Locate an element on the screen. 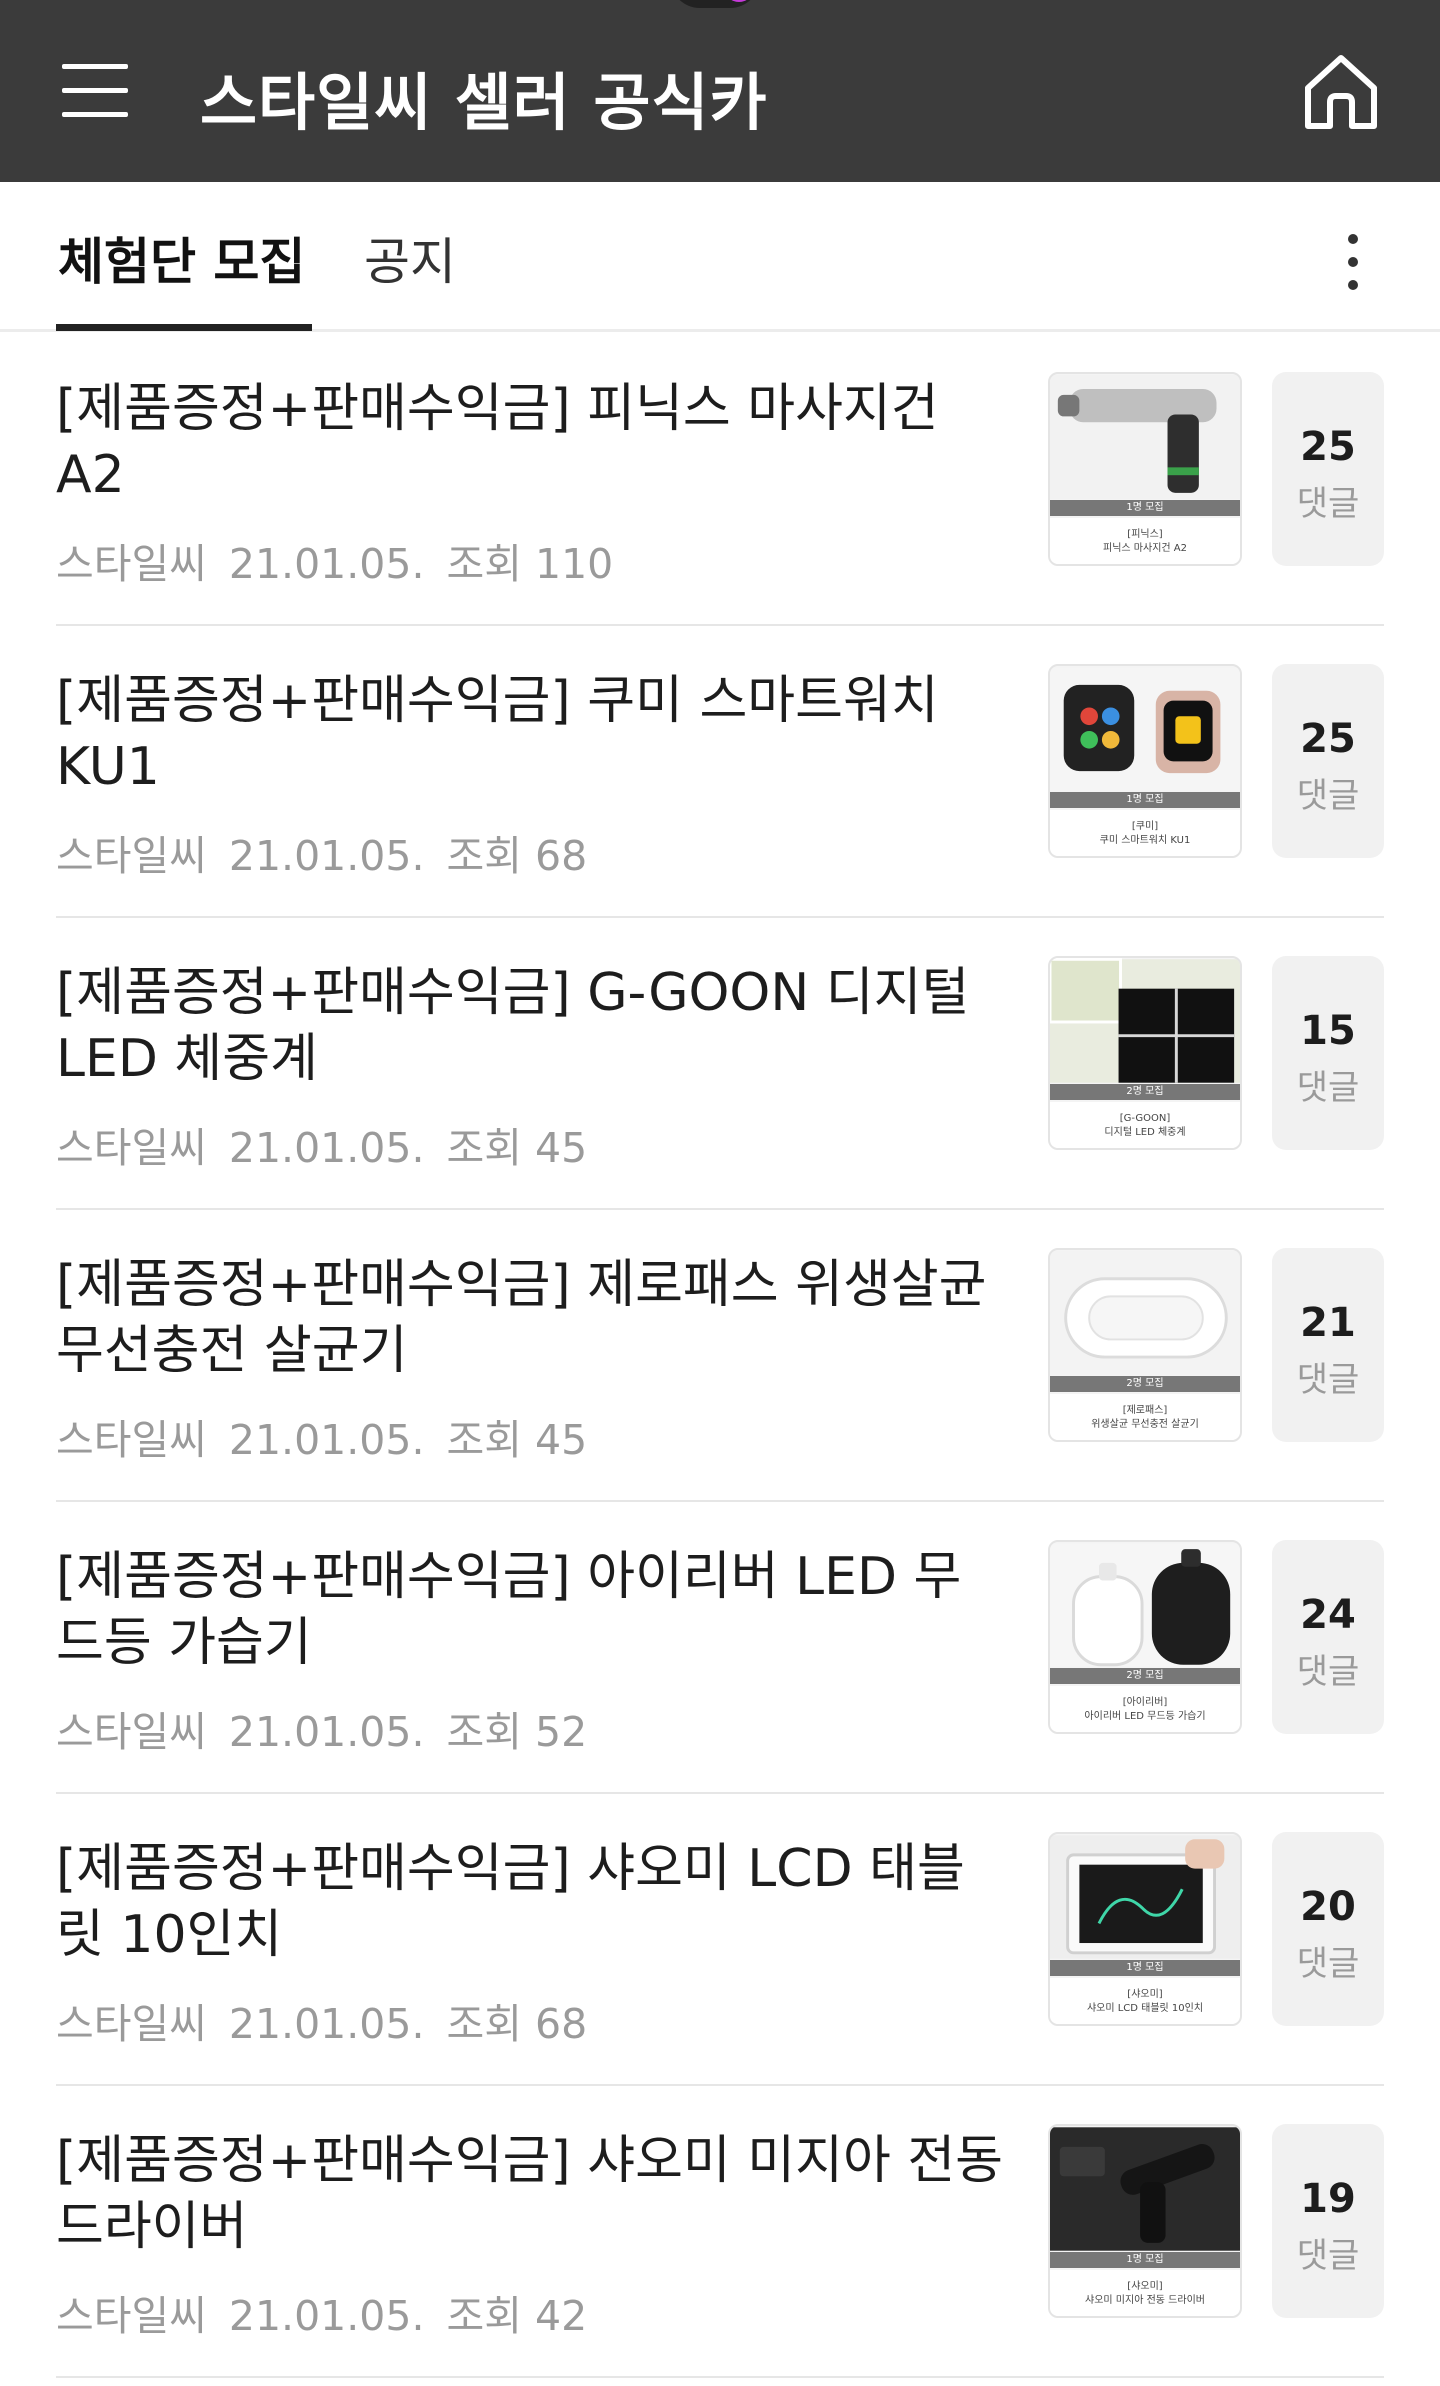  post-thumbnail: 1명 모집 [샤오미] 샤오미 LCD 태블릿 10인치 is located at coordinates (1145, 1929).